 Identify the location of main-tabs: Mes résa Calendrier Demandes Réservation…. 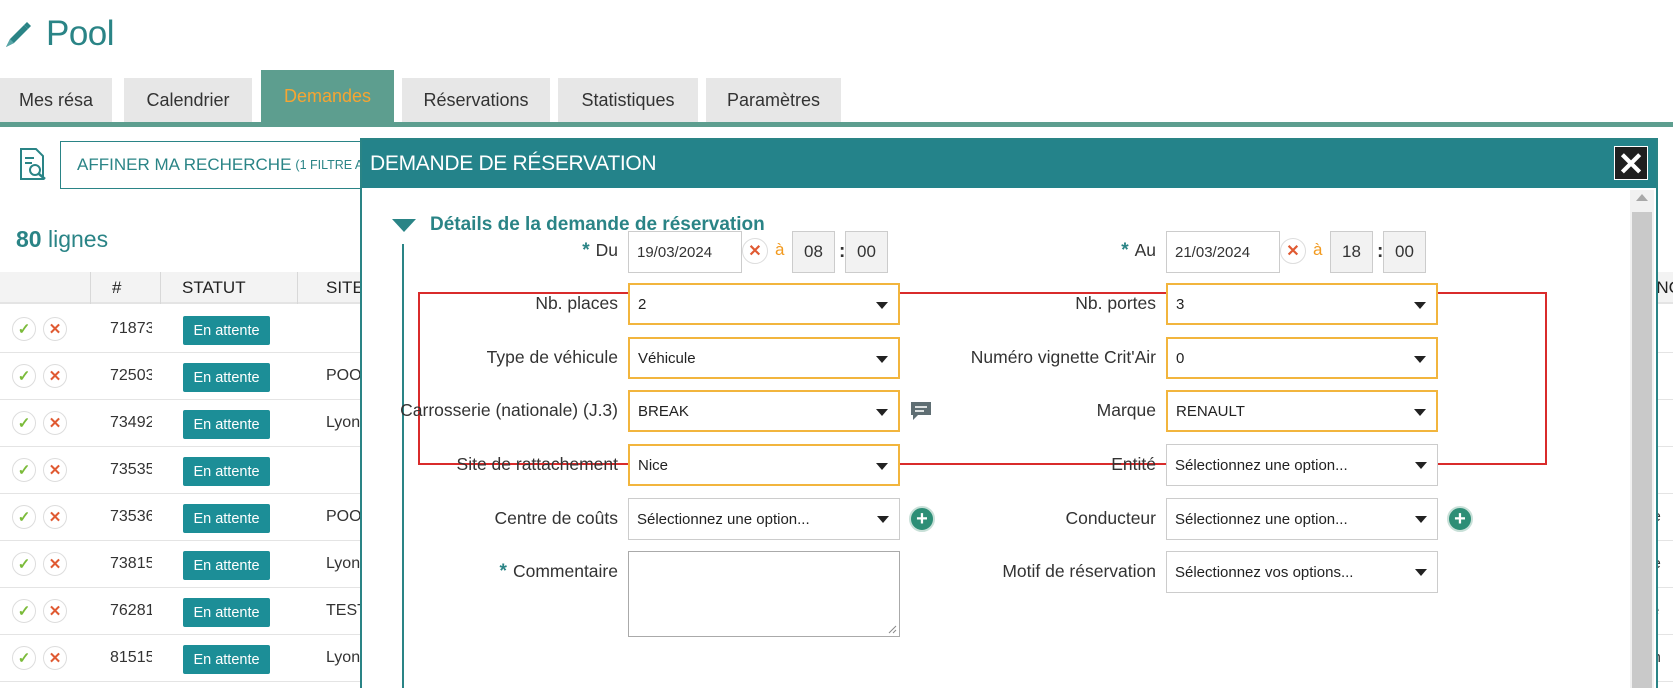
(836, 96).